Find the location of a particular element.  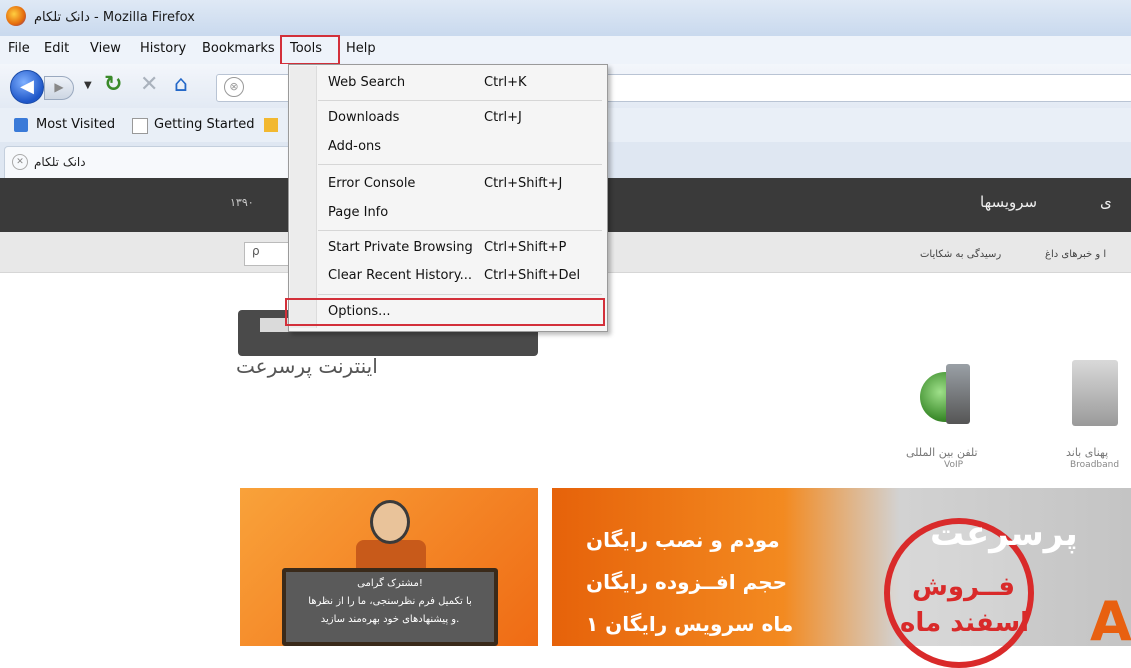

service-broadband-label: پهنای باند is located at coordinates (1087, 452).